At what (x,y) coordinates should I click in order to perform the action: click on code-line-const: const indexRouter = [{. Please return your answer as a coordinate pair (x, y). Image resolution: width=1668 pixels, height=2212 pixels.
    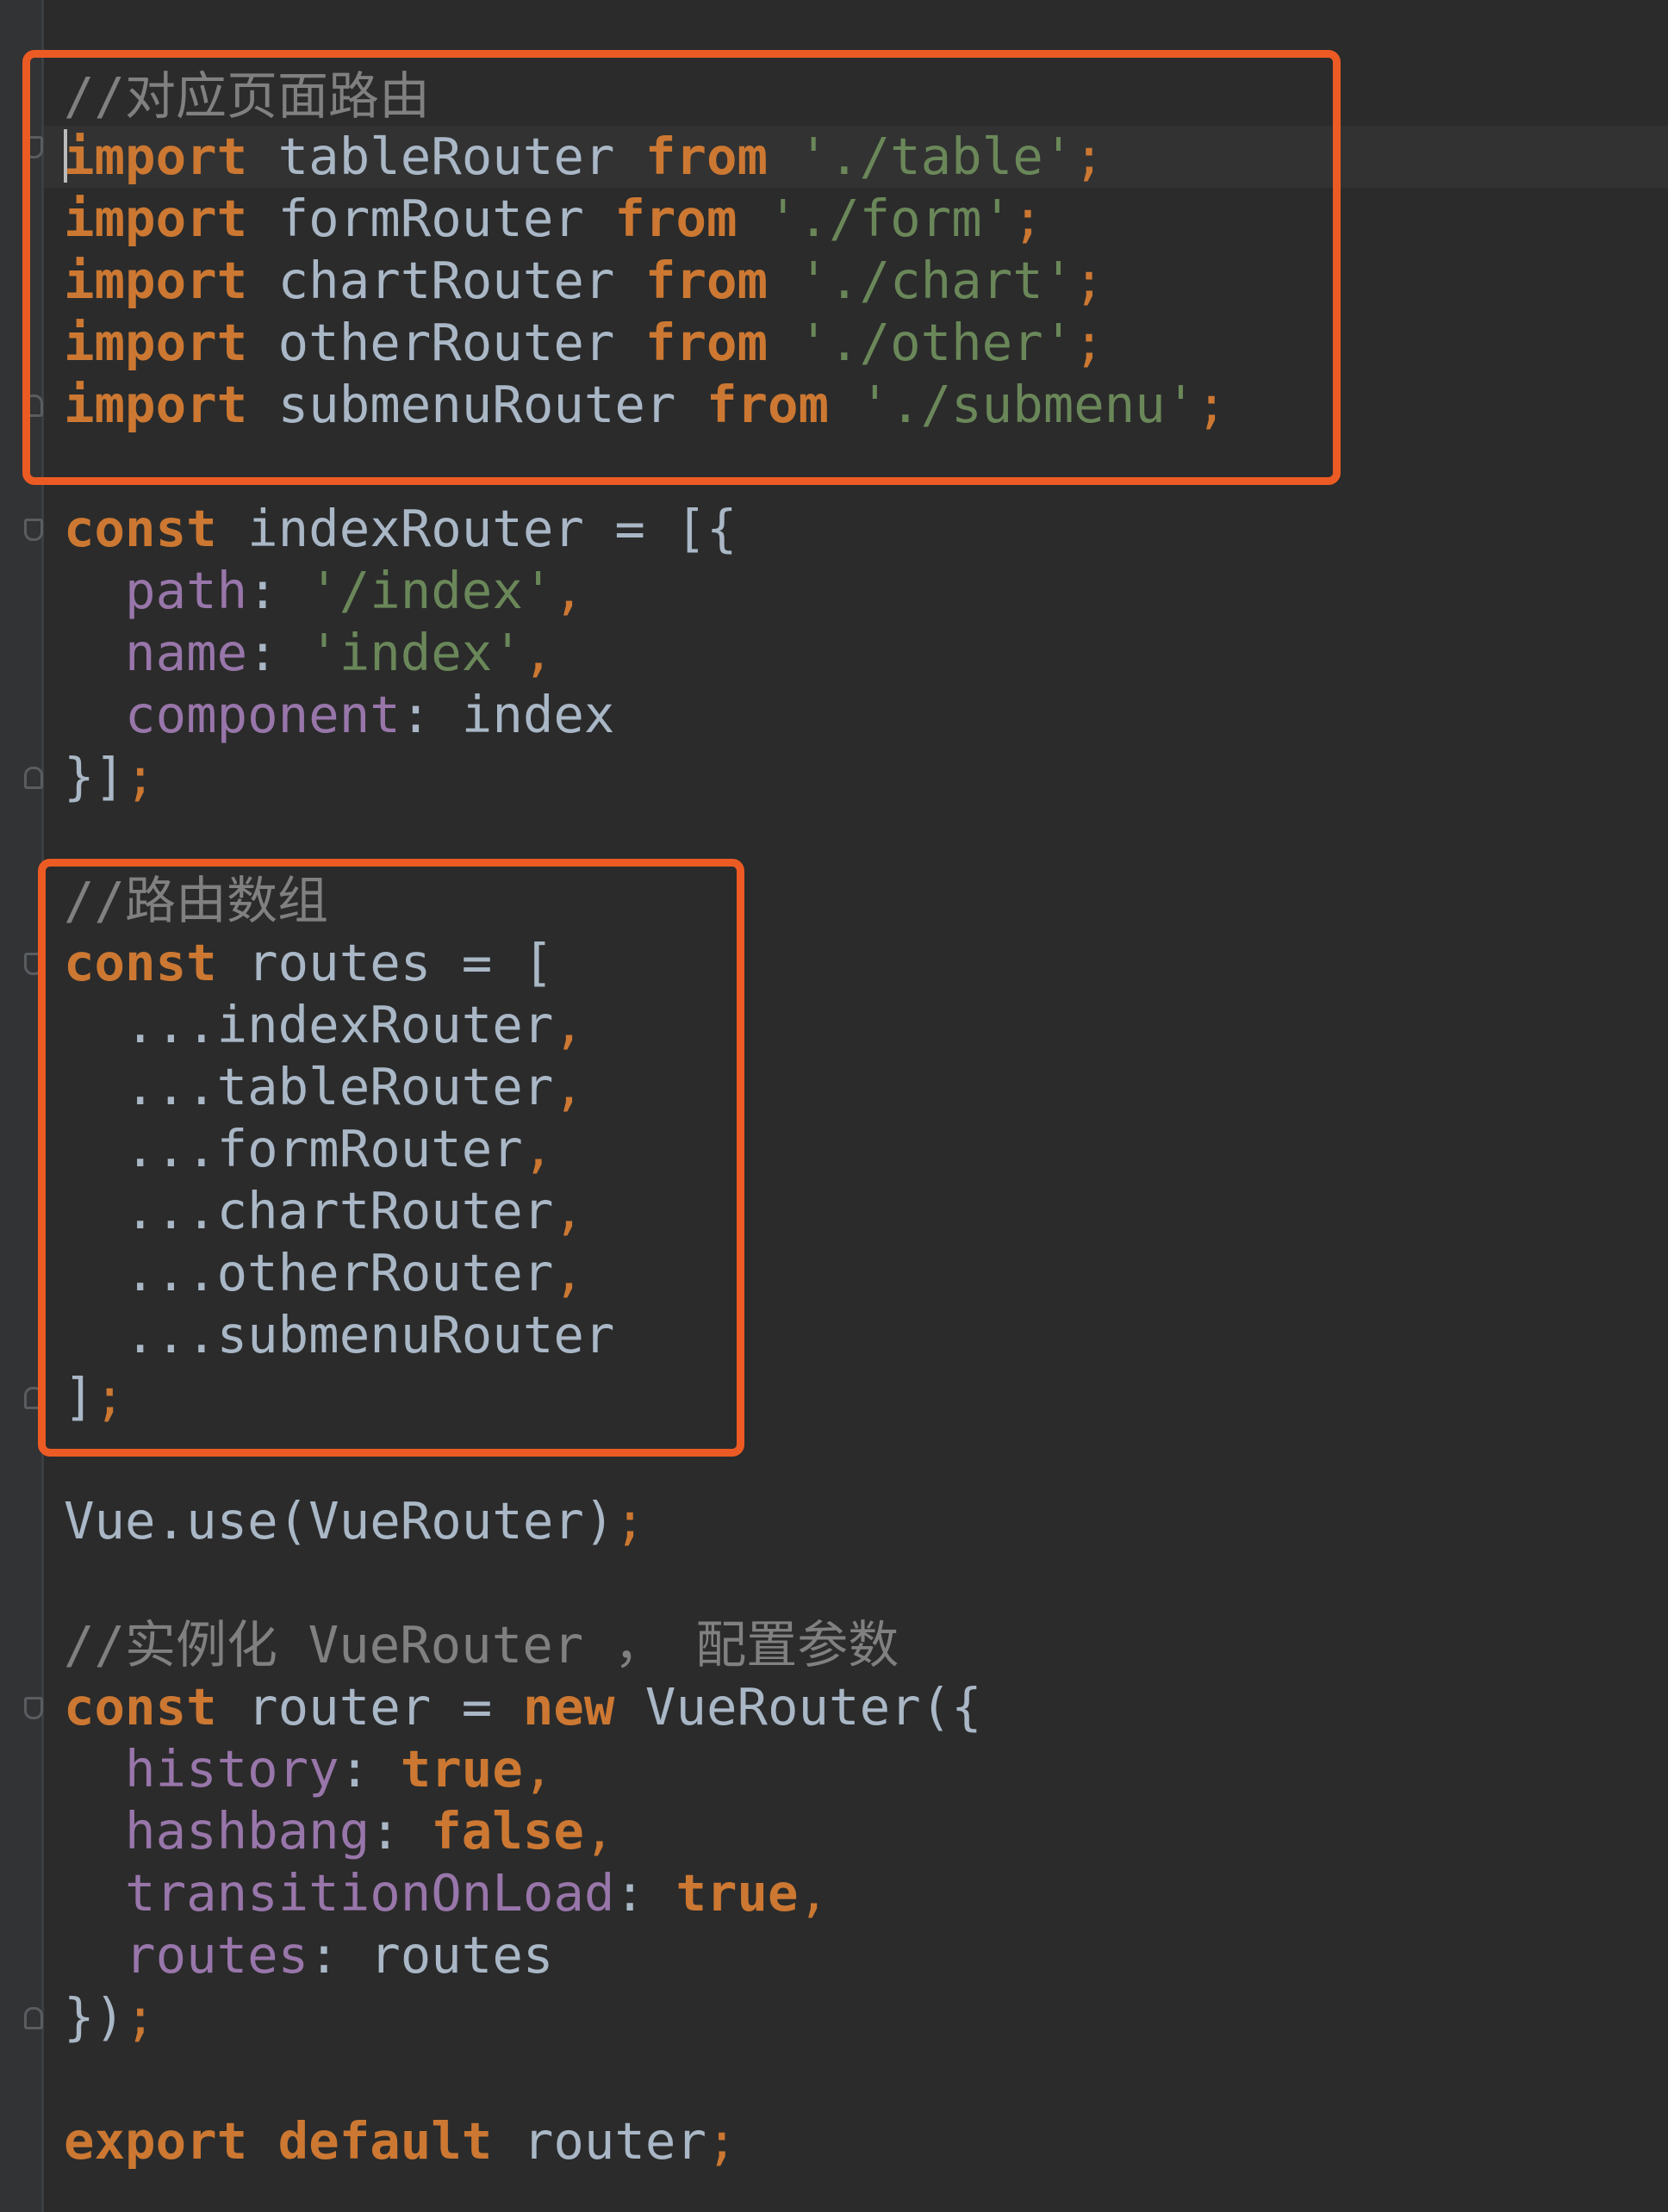
    Looking at the image, I should click on (400, 529).